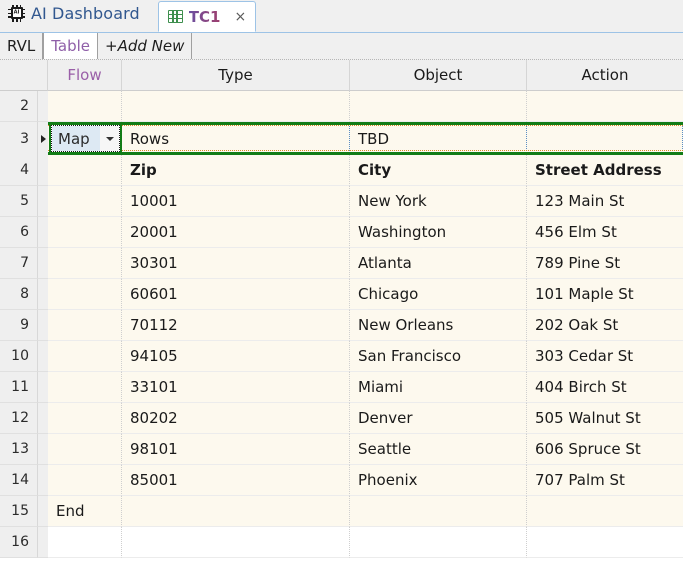 Image resolution: width=683 pixels, height=574 pixels. I want to click on row-header-8: 8, so click(19, 294).